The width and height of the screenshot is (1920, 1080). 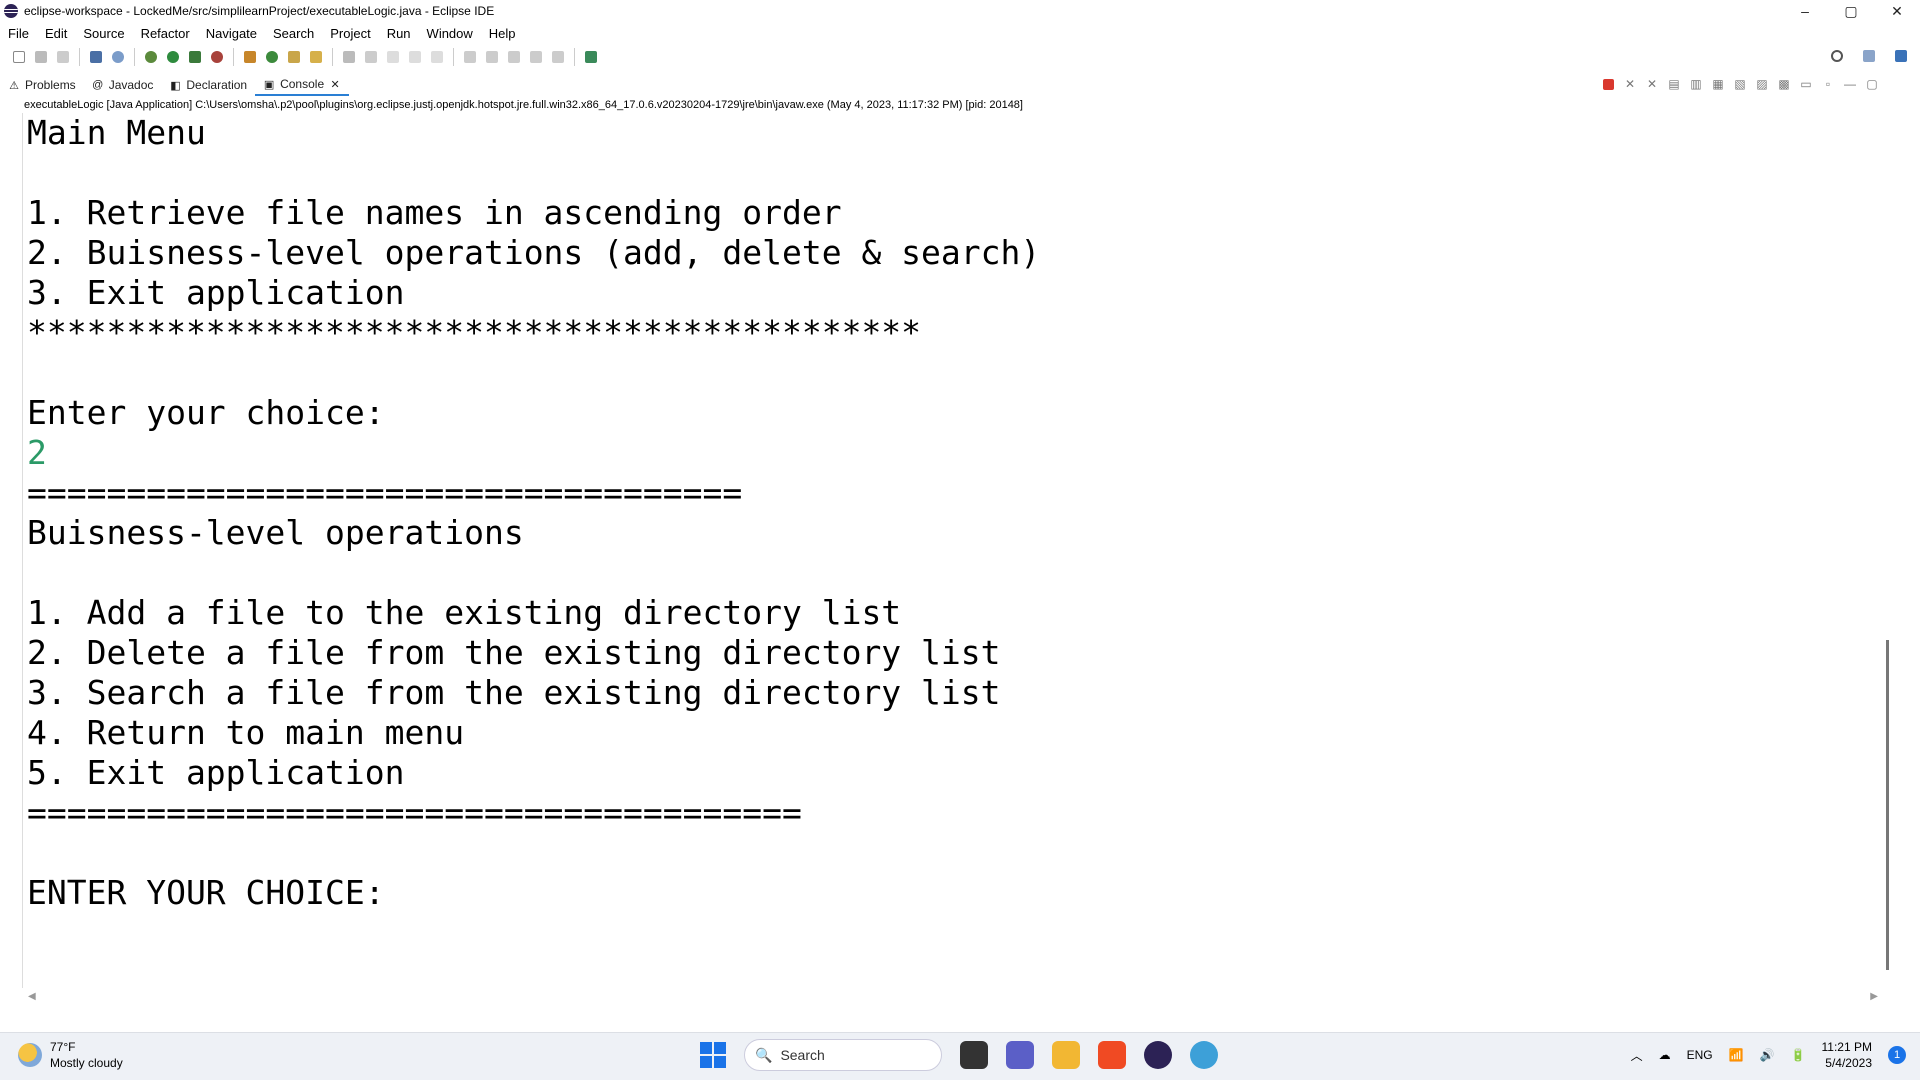 I want to click on minimize-view-icon: —, so click(x=1850, y=84).